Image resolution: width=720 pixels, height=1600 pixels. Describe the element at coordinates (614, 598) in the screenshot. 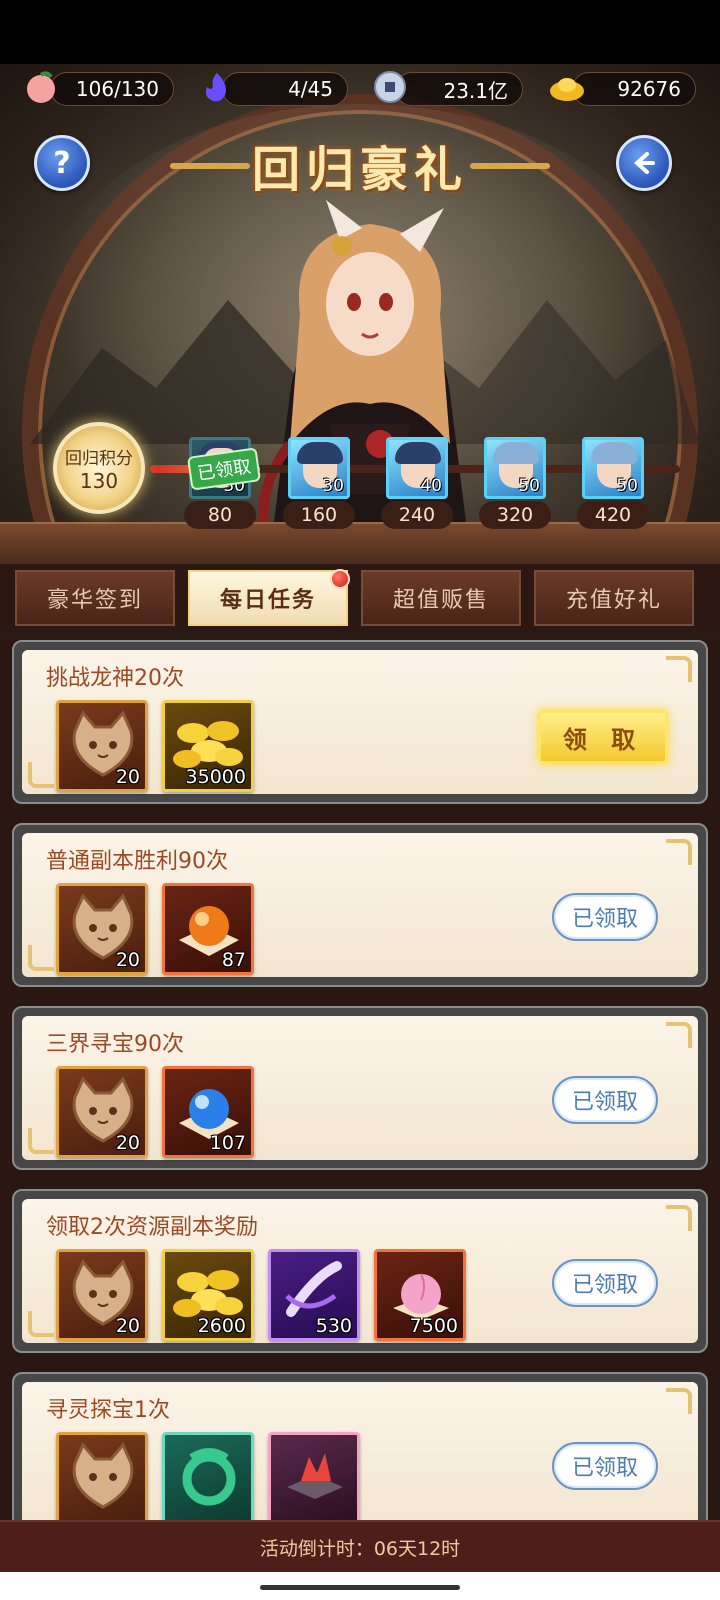

I see `tab-recharge-gifts: 充值好礼` at that location.